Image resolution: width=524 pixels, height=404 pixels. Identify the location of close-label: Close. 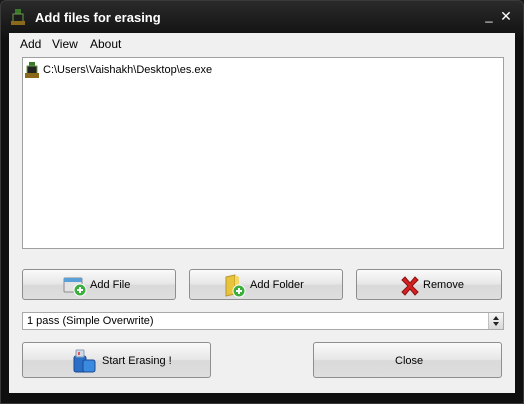
(409, 361).